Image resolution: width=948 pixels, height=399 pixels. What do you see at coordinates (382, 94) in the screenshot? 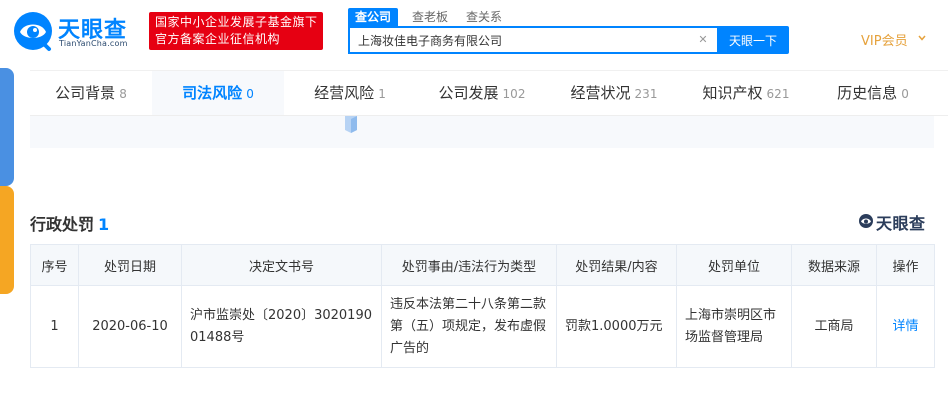
I see `tab-count: 1` at bounding box center [382, 94].